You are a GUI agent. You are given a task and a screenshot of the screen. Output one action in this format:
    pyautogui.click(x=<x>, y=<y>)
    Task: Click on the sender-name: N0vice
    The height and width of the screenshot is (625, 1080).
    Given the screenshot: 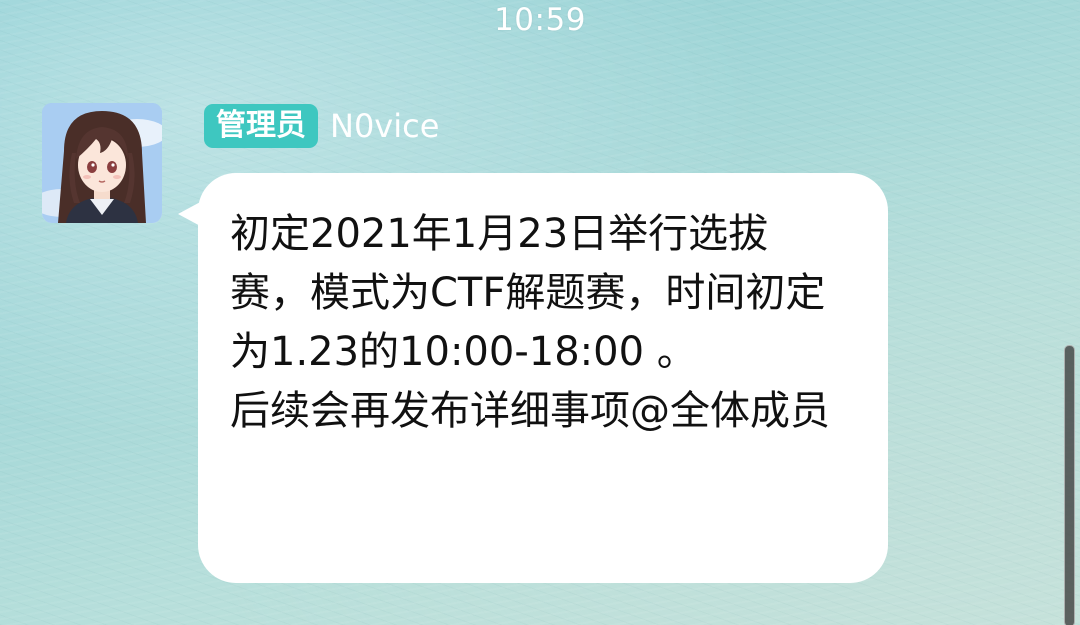 What is the action you would take?
    pyautogui.click(x=384, y=126)
    